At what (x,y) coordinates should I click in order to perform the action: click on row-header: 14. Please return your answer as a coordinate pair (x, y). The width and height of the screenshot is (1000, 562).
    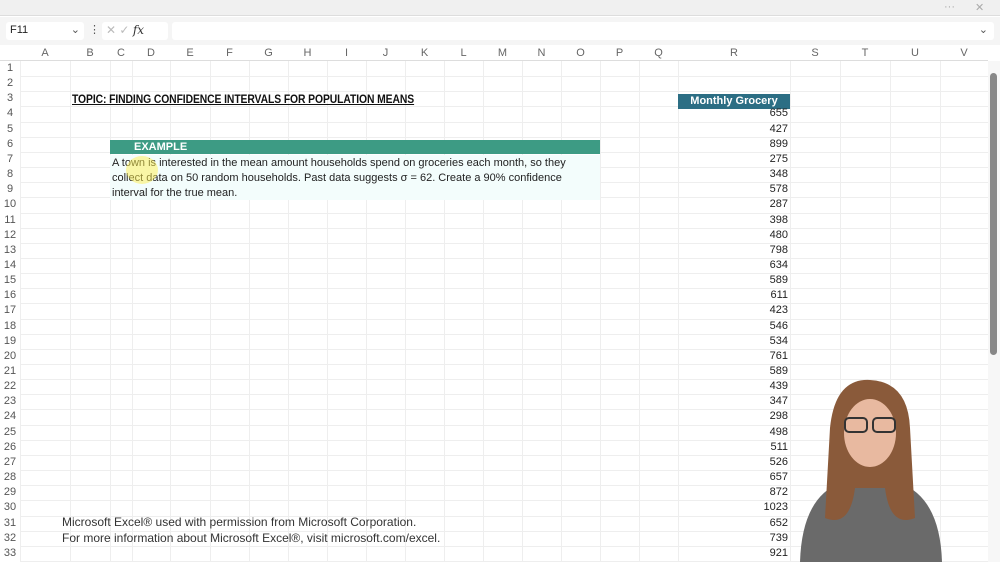
    Looking at the image, I should click on (10, 265).